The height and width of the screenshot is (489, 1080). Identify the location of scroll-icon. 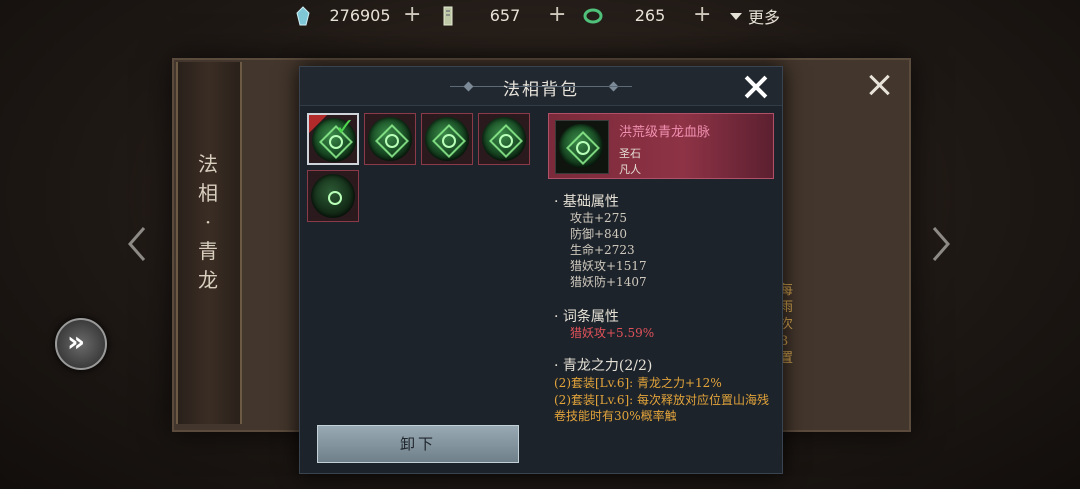
(448, 16).